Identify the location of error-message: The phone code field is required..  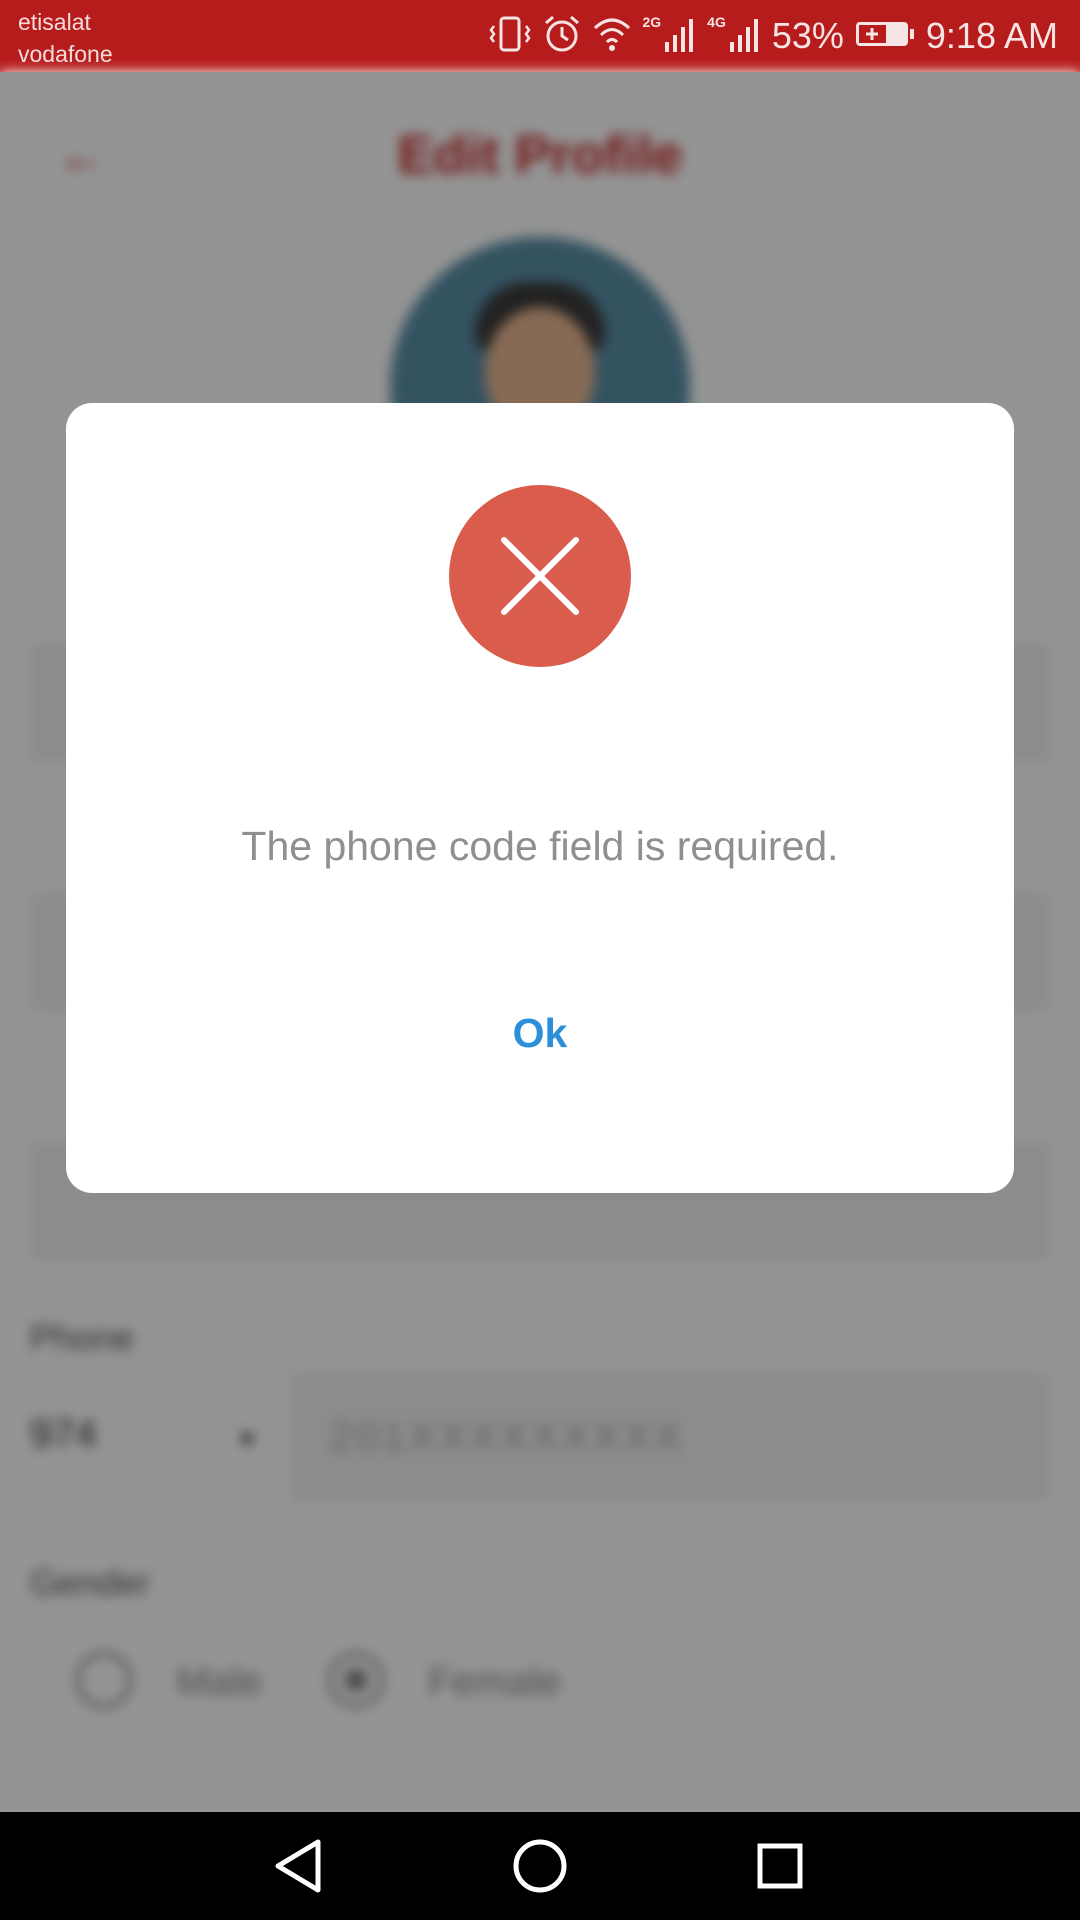
(540, 846).